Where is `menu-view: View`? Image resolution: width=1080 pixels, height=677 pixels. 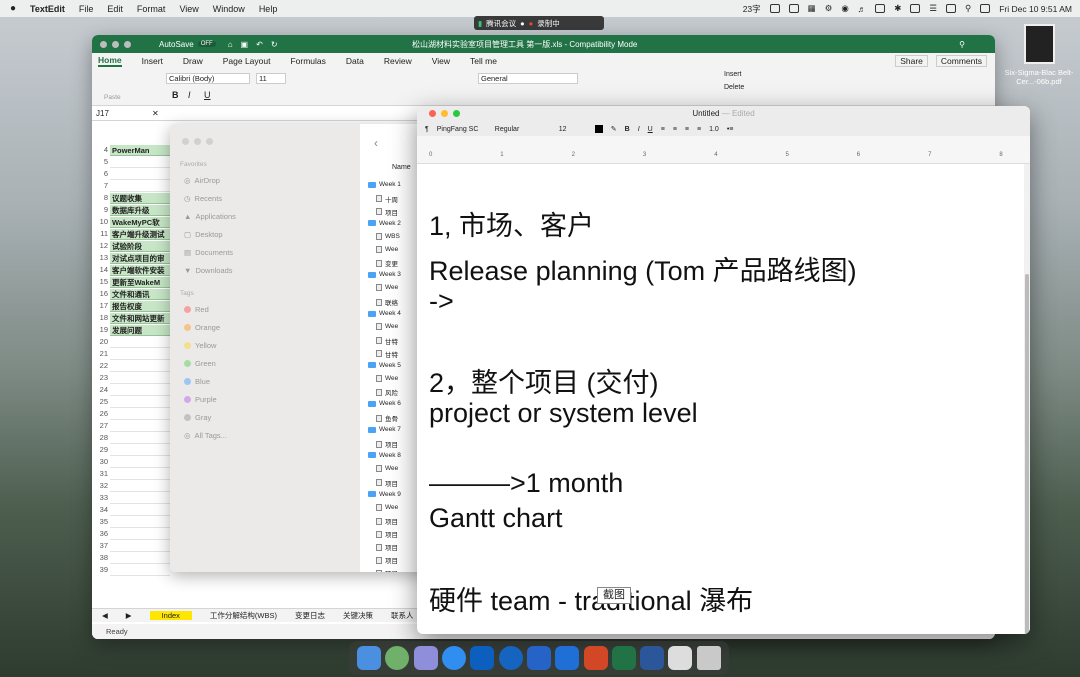
menu-view: View is located at coordinates (188, 9).